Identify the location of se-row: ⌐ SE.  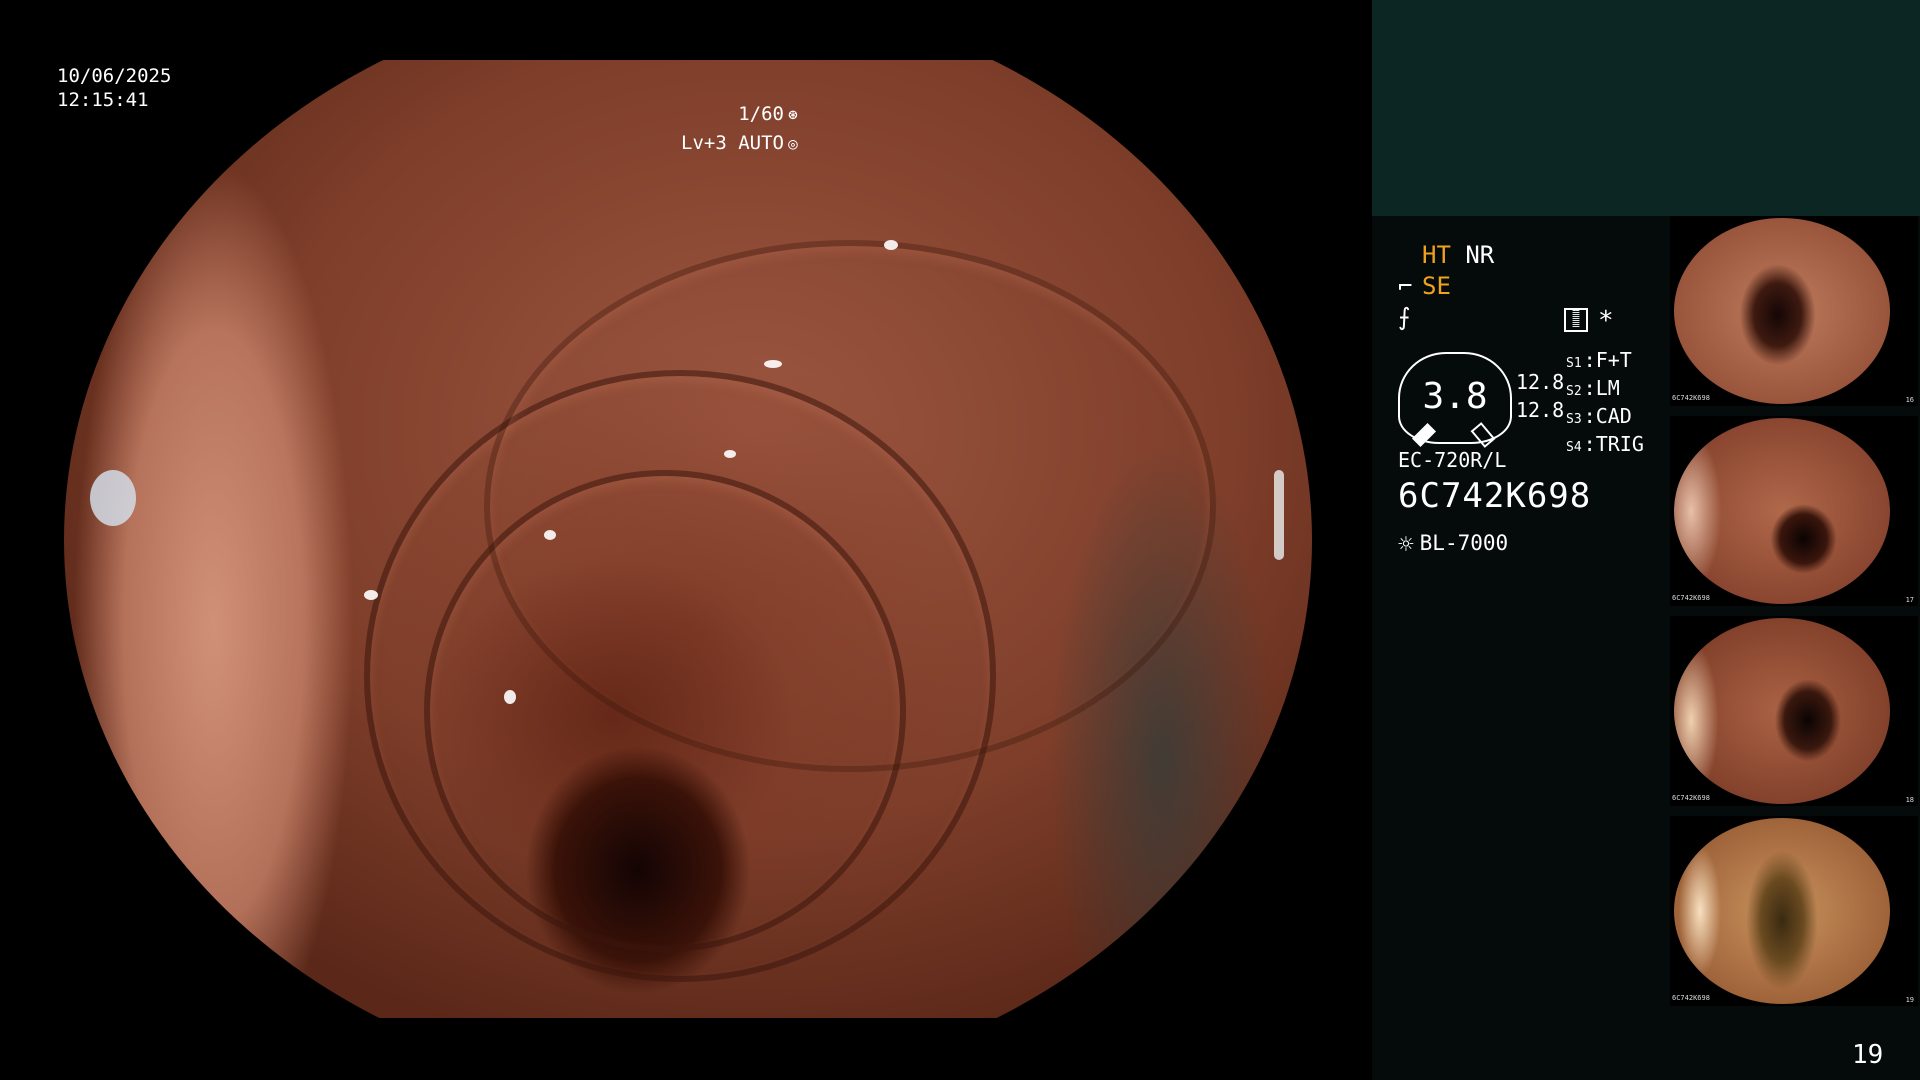
(1446, 286).